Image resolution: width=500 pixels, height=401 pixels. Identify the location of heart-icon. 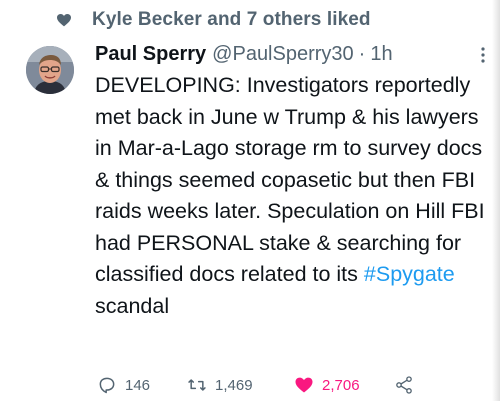
(64, 20).